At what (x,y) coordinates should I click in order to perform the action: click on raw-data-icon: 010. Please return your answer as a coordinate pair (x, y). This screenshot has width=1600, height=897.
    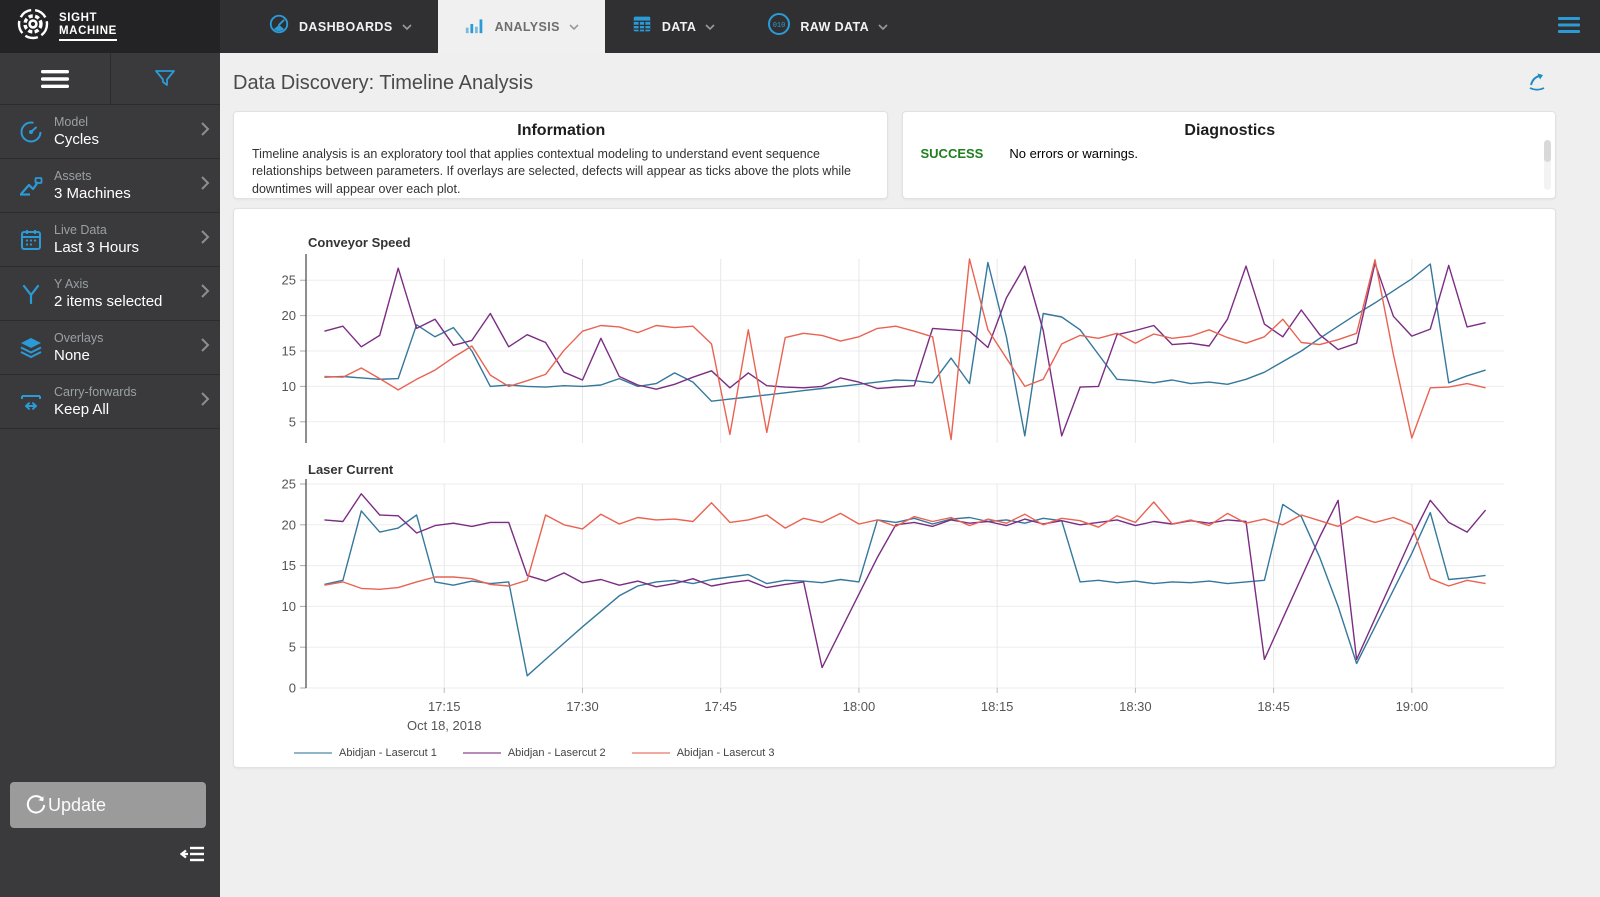
    Looking at the image, I should click on (779, 26).